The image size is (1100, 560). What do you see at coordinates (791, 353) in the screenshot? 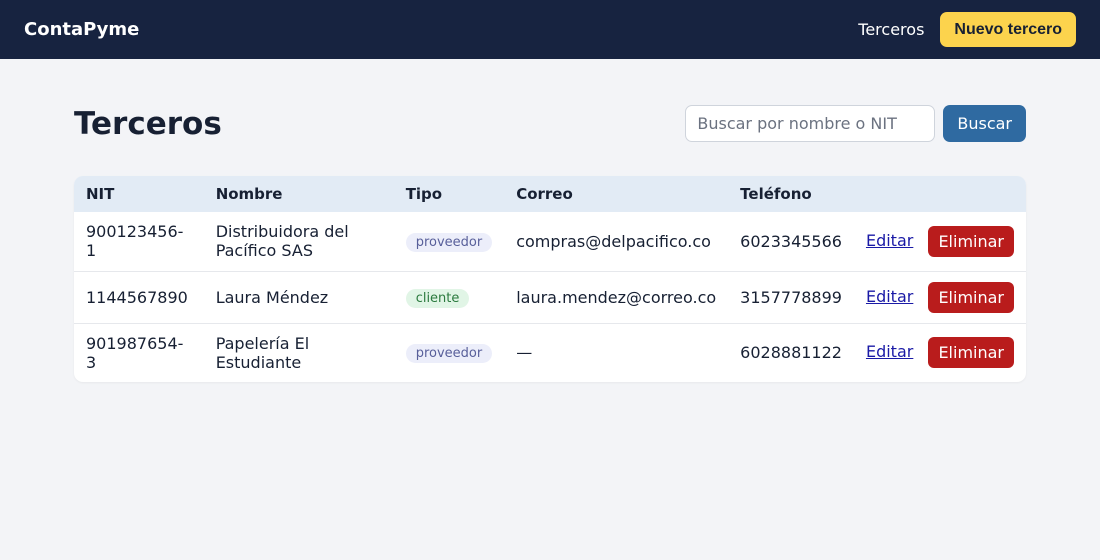
I see `cell-telefono: 6028881122` at bounding box center [791, 353].